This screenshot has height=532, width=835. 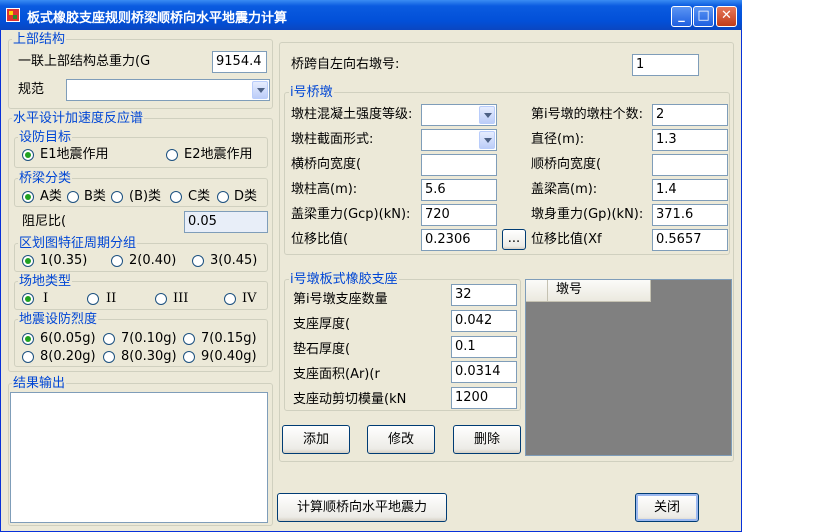 What do you see at coordinates (68, 357) in the screenshot?
I see `intensity-8a-label: 8(0.20g)` at bounding box center [68, 357].